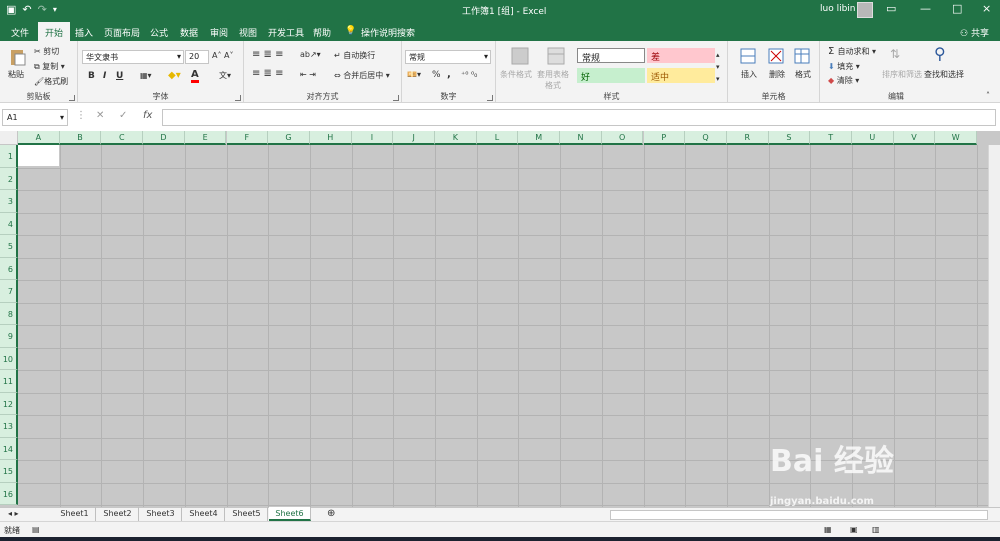  Describe the element at coordinates (843, 80) in the screenshot. I see `clear-button: ◆ 清除 ▾` at that location.